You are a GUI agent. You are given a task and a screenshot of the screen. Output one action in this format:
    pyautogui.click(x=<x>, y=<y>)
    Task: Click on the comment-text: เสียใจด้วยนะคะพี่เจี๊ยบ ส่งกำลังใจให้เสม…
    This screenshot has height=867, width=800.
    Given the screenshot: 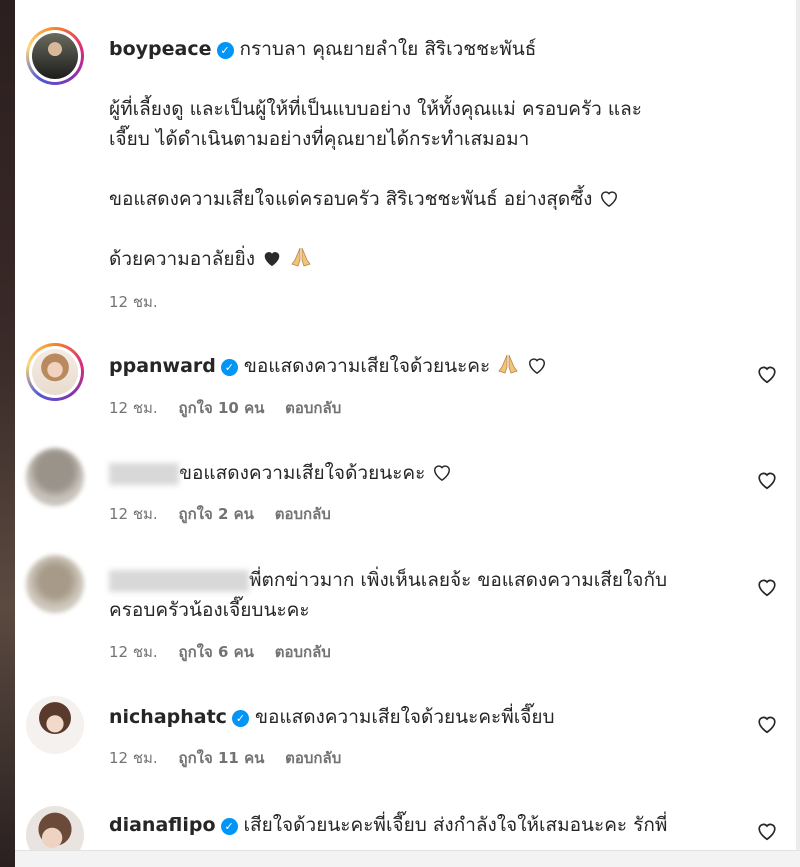 What is the action you would take?
    pyautogui.click(x=455, y=825)
    